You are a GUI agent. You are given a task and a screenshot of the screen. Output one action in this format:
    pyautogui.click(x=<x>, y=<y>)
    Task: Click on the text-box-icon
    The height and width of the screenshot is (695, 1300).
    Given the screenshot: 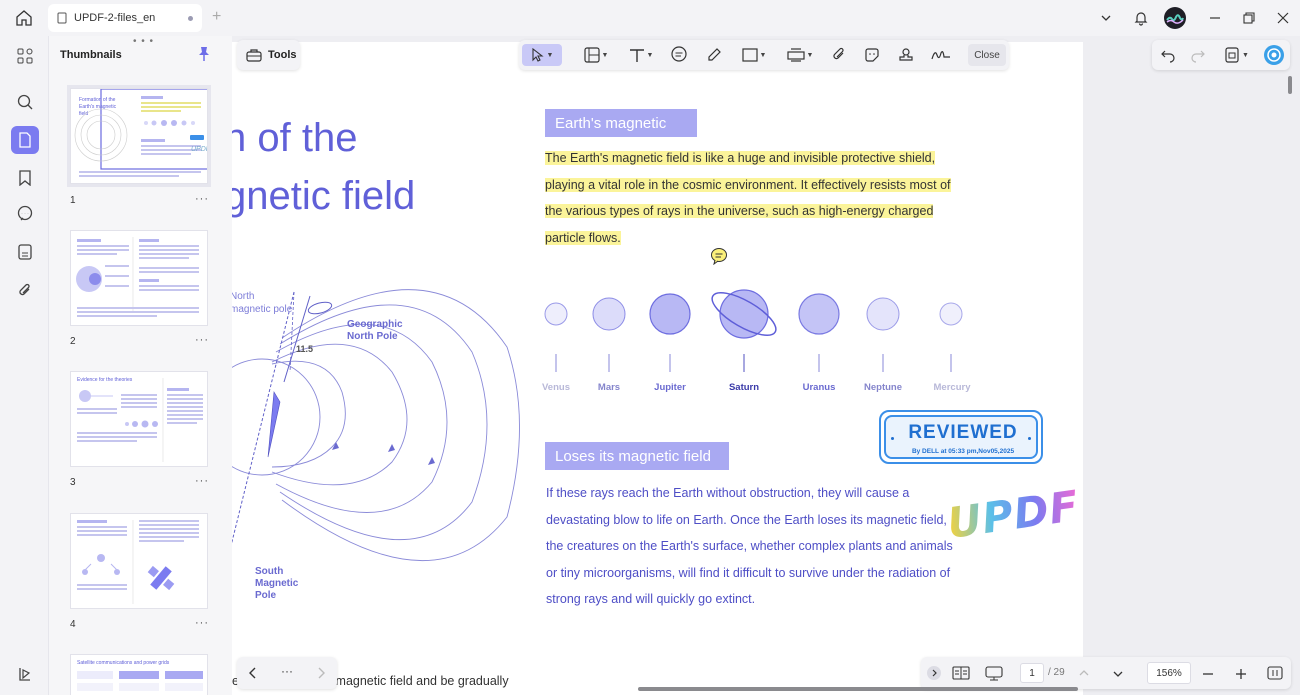 What is the action you would take?
    pyautogui.click(x=591, y=55)
    